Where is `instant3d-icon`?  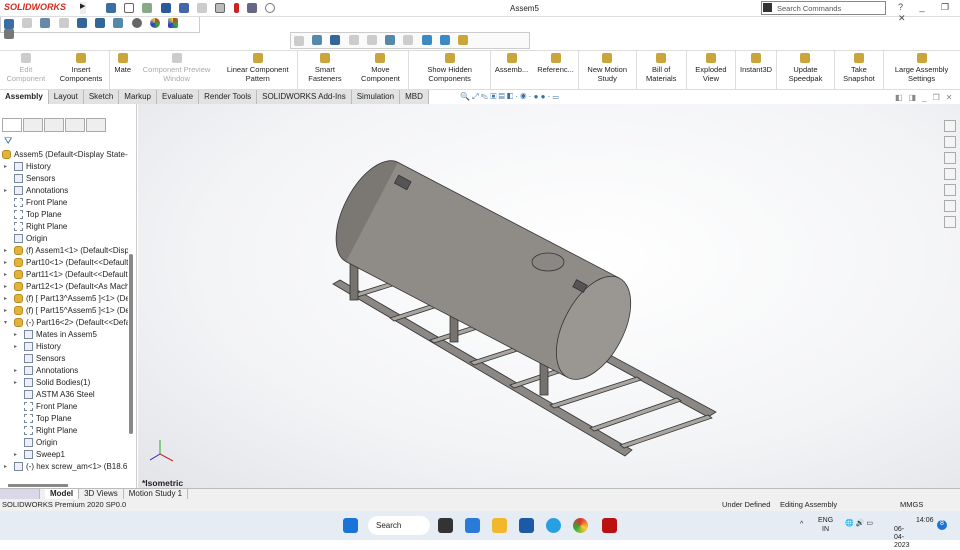
instant3d-icon is located at coordinates (463, 39).